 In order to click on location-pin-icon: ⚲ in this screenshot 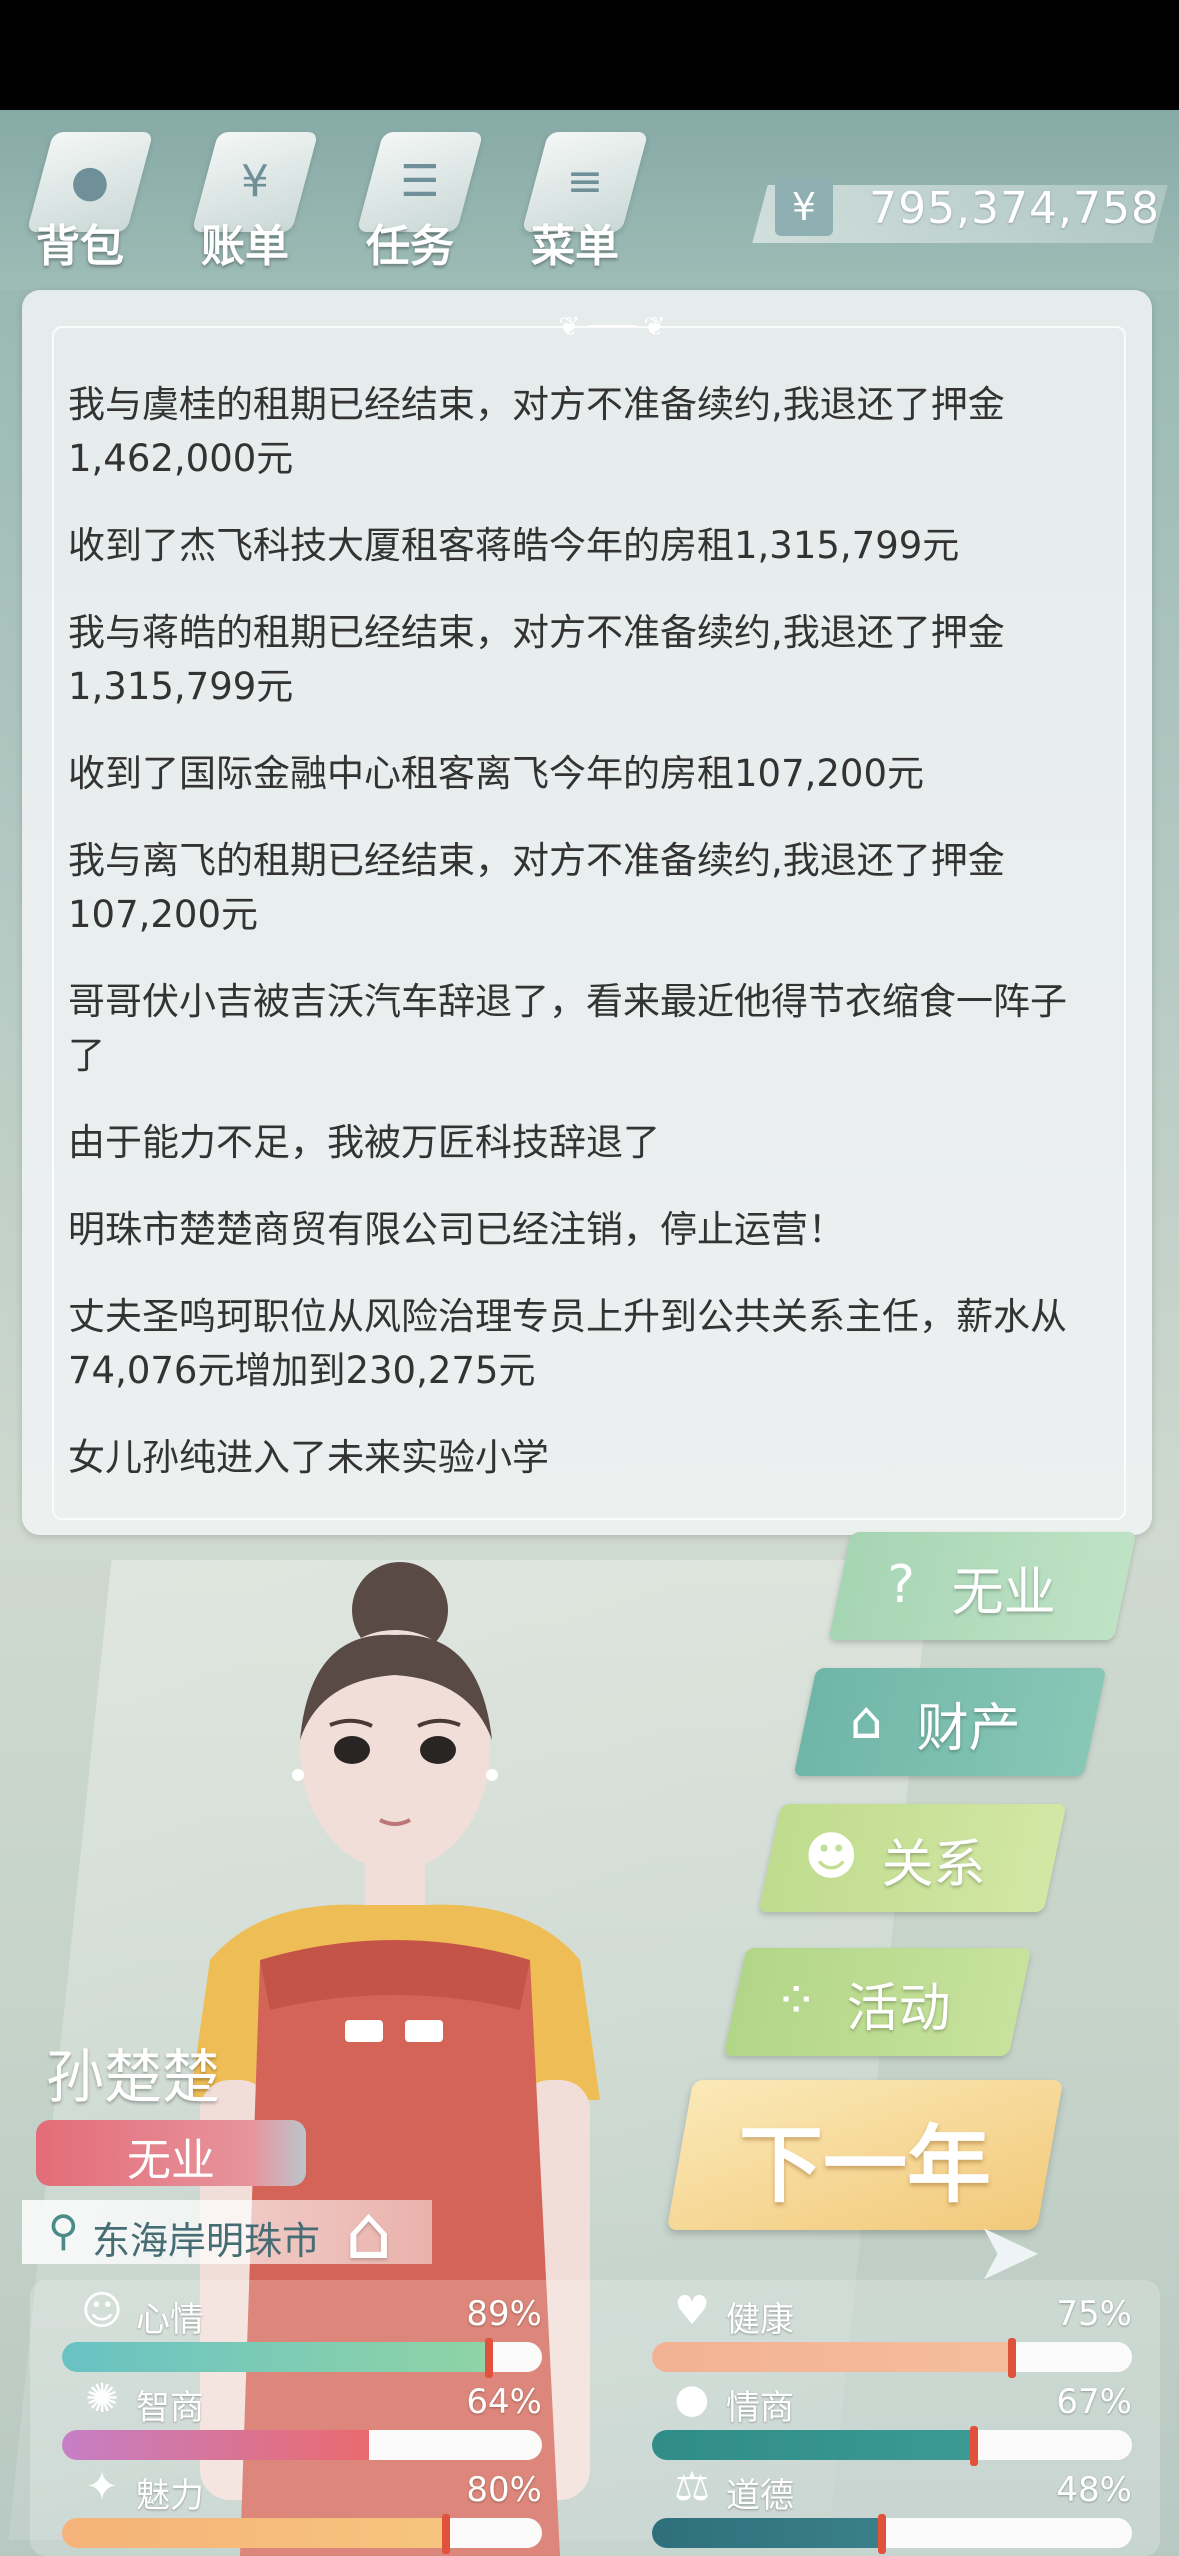, I will do `click(63, 2230)`.